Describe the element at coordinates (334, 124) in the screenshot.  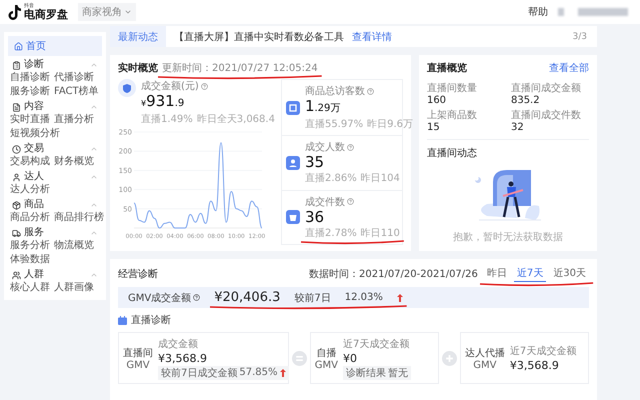
I see `live-share: 直播55.97%` at that location.